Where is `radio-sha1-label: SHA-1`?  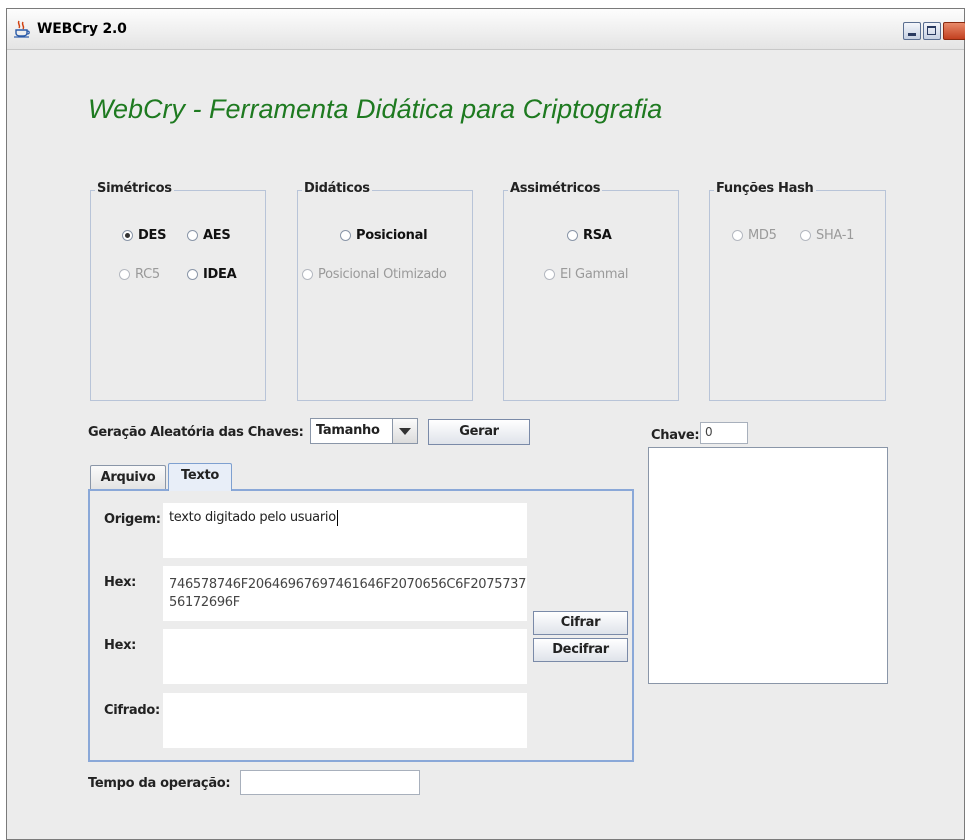 radio-sha1-label: SHA-1 is located at coordinates (835, 235).